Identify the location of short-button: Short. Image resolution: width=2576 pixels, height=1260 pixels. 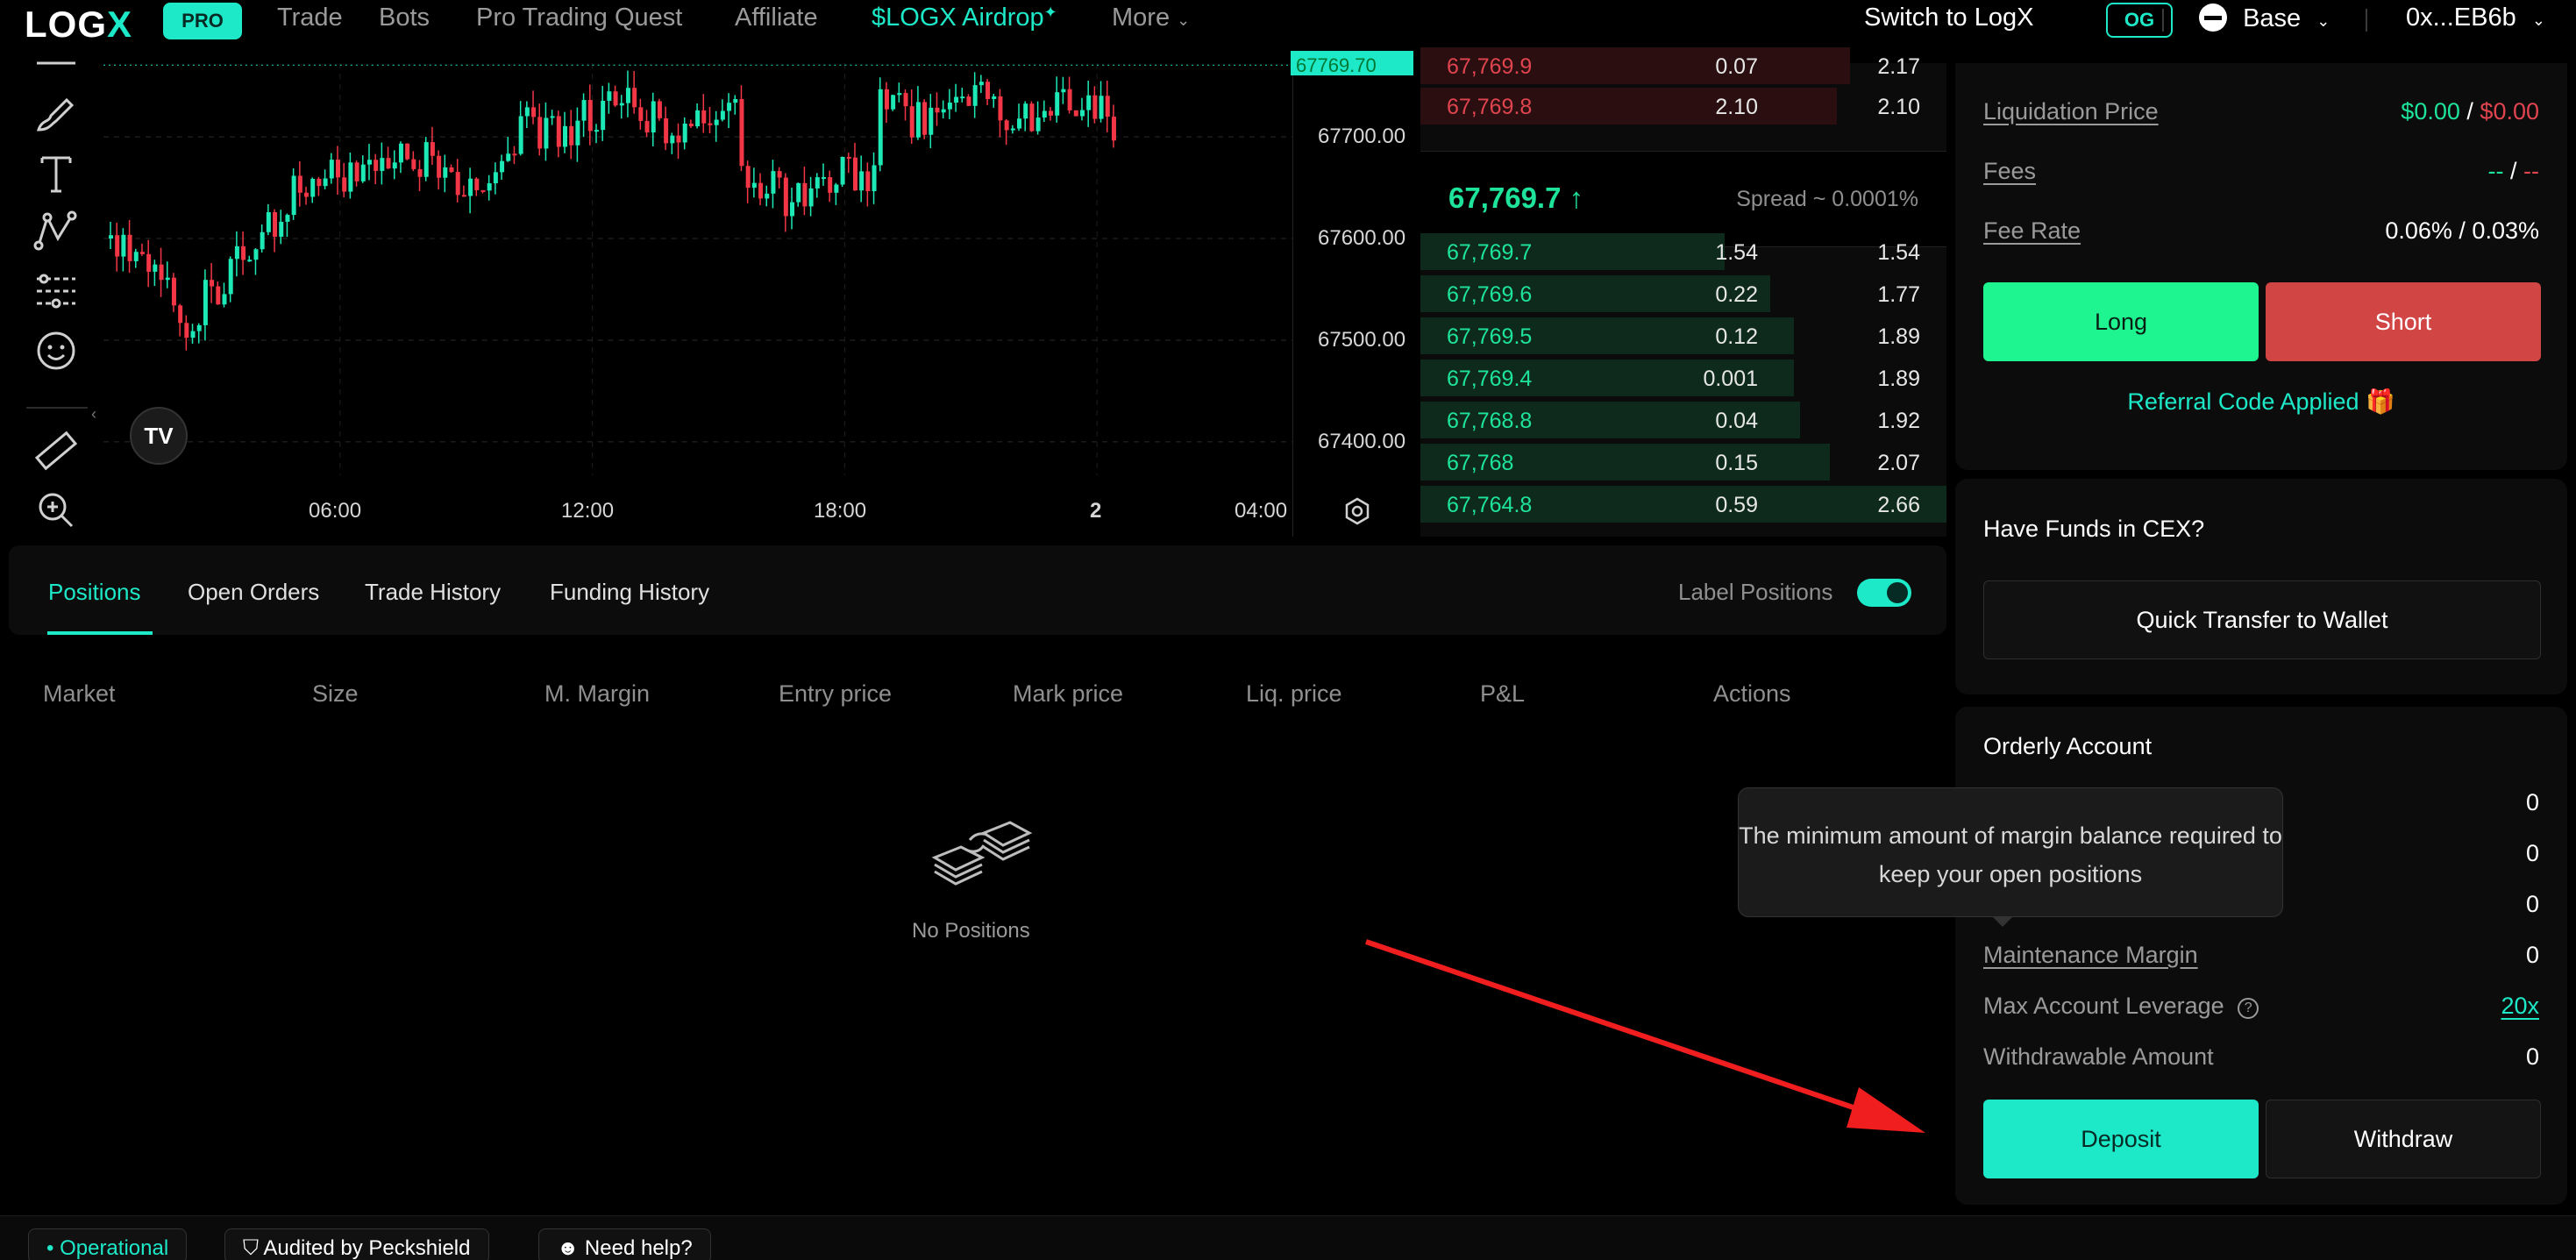
(2403, 321).